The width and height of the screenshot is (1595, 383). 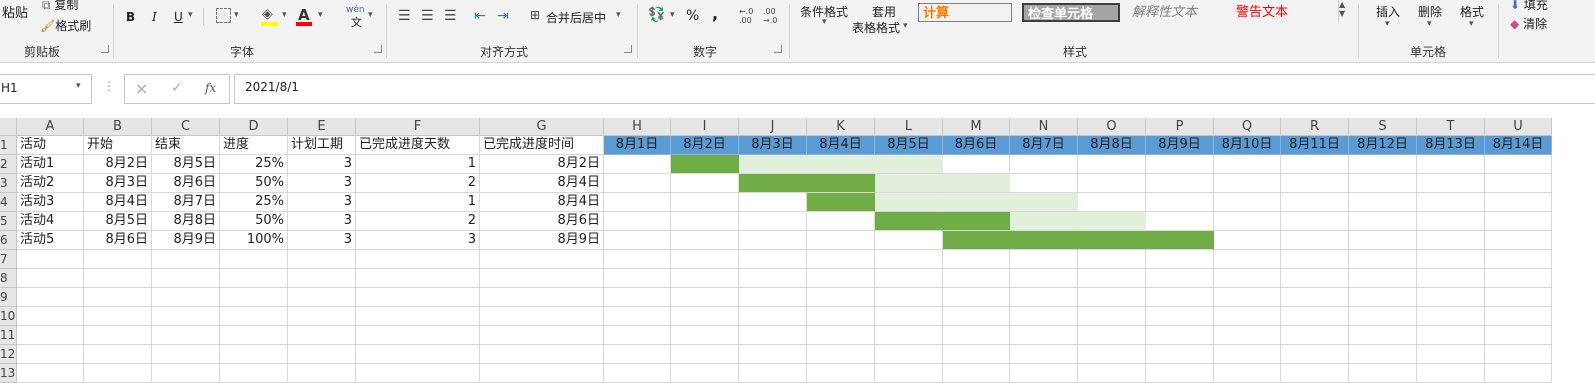 I want to click on table-cell: 25%, so click(x=254, y=164).